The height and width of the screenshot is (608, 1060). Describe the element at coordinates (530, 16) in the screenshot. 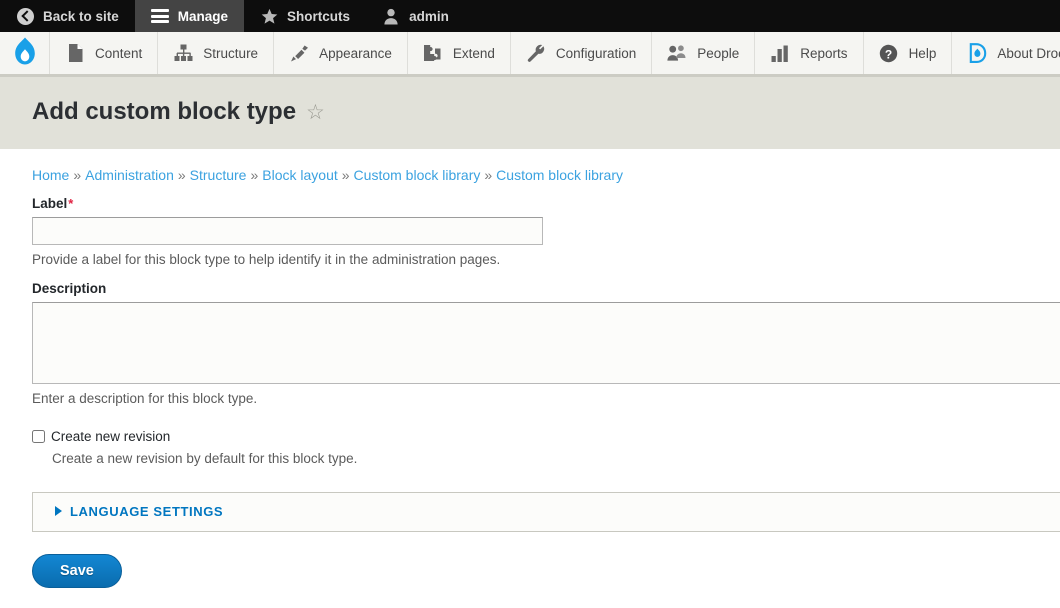

I see `admin-toolbar: Back to site Manage Shortcuts admin` at that location.